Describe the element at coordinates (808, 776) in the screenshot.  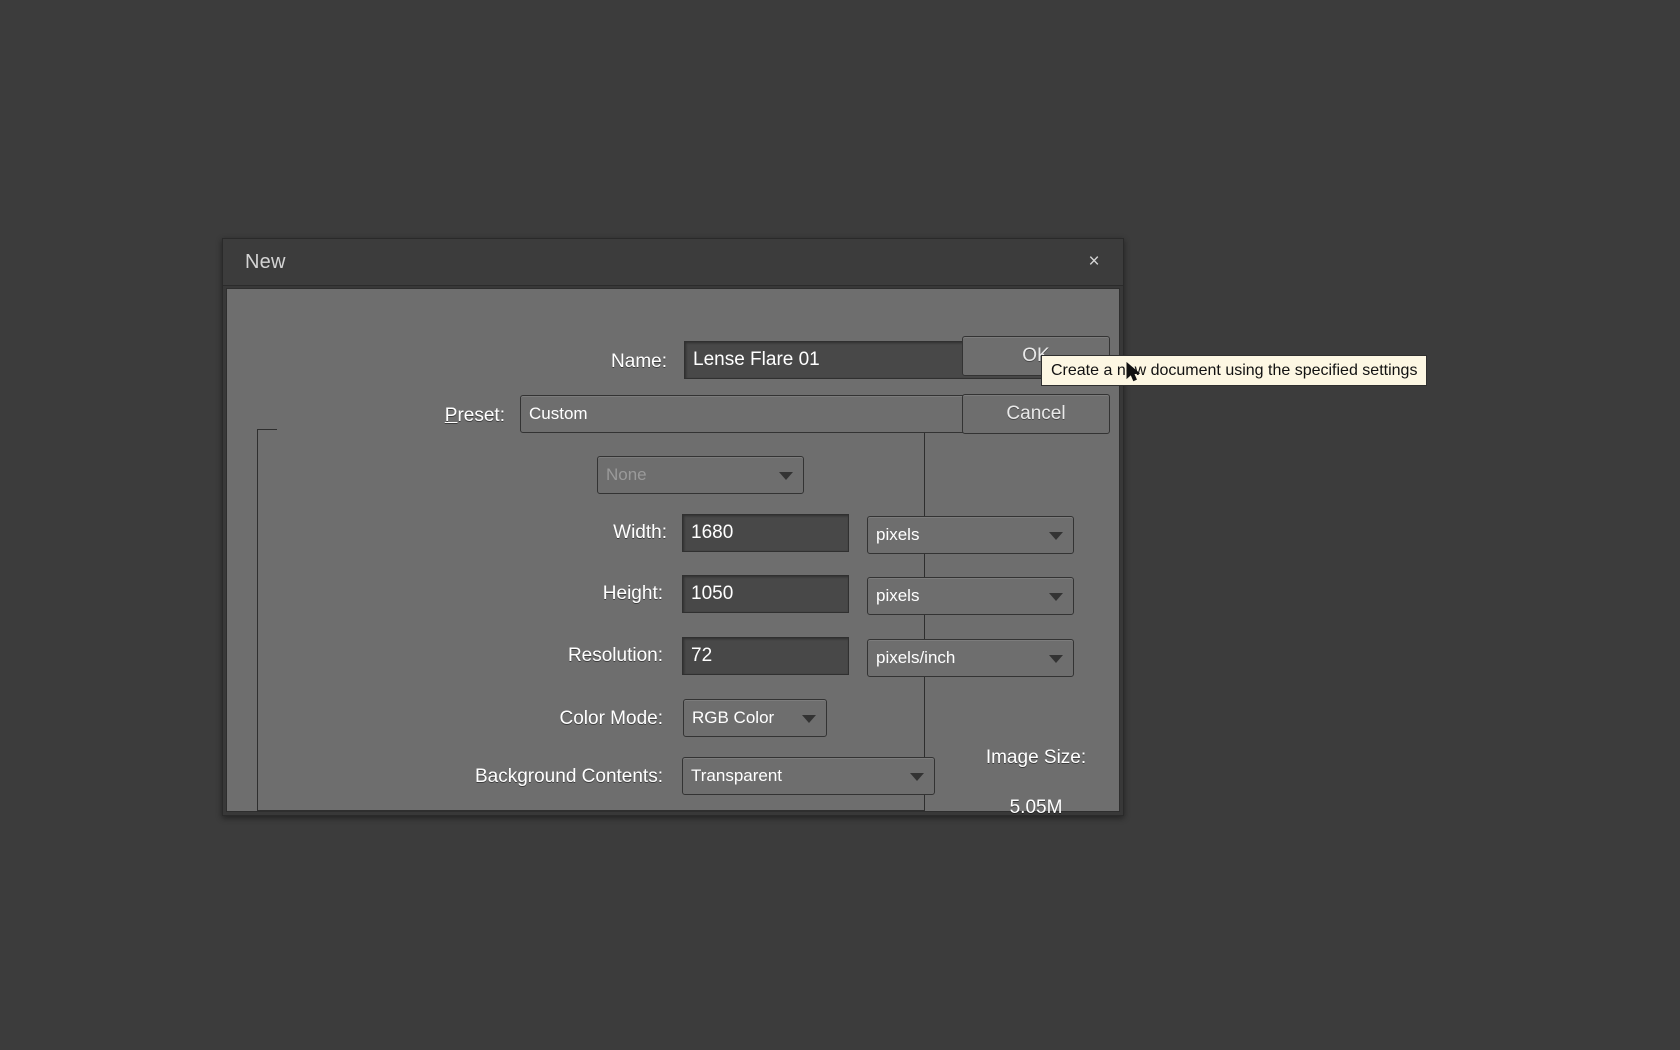
I see `background-contents-select: Transparent` at that location.